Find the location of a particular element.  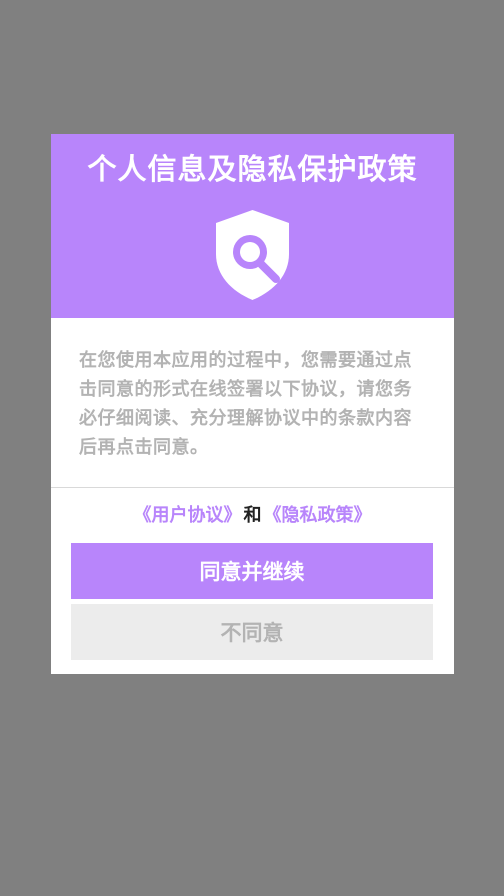

agree-continue-button: 同意并继续 is located at coordinates (252, 571).